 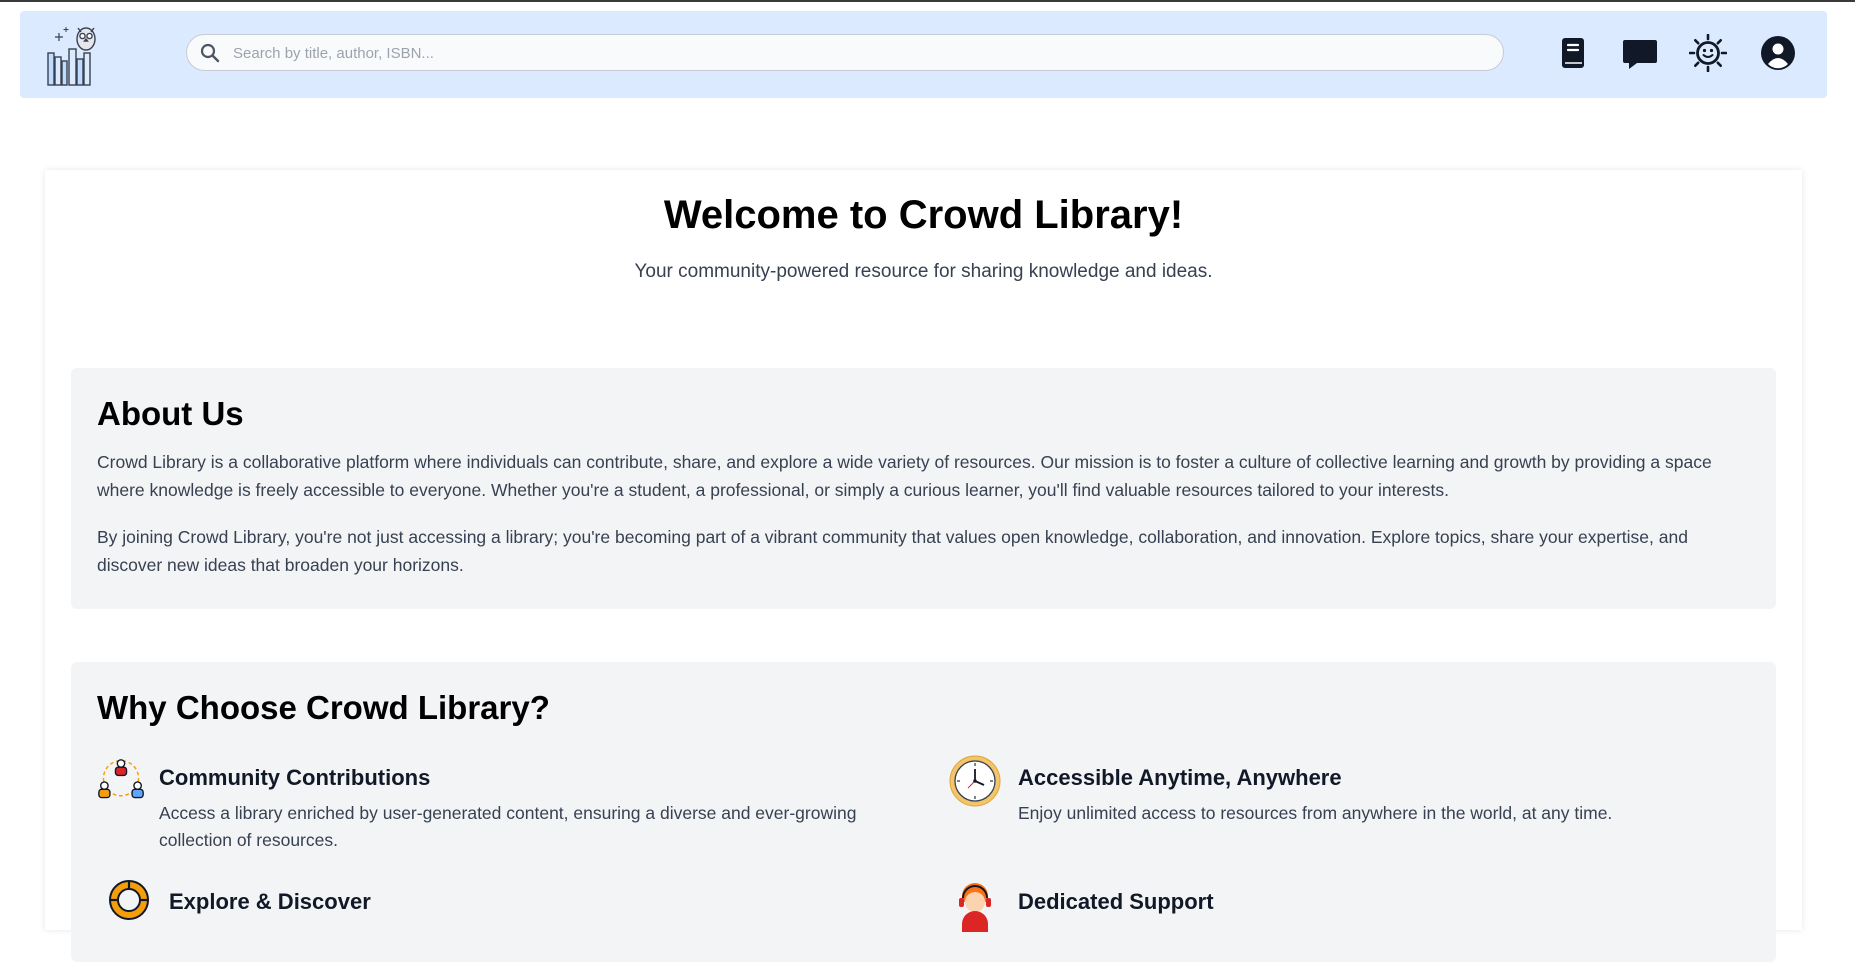 What do you see at coordinates (170, 413) in the screenshot?
I see `about-us-heading: About Us` at bounding box center [170, 413].